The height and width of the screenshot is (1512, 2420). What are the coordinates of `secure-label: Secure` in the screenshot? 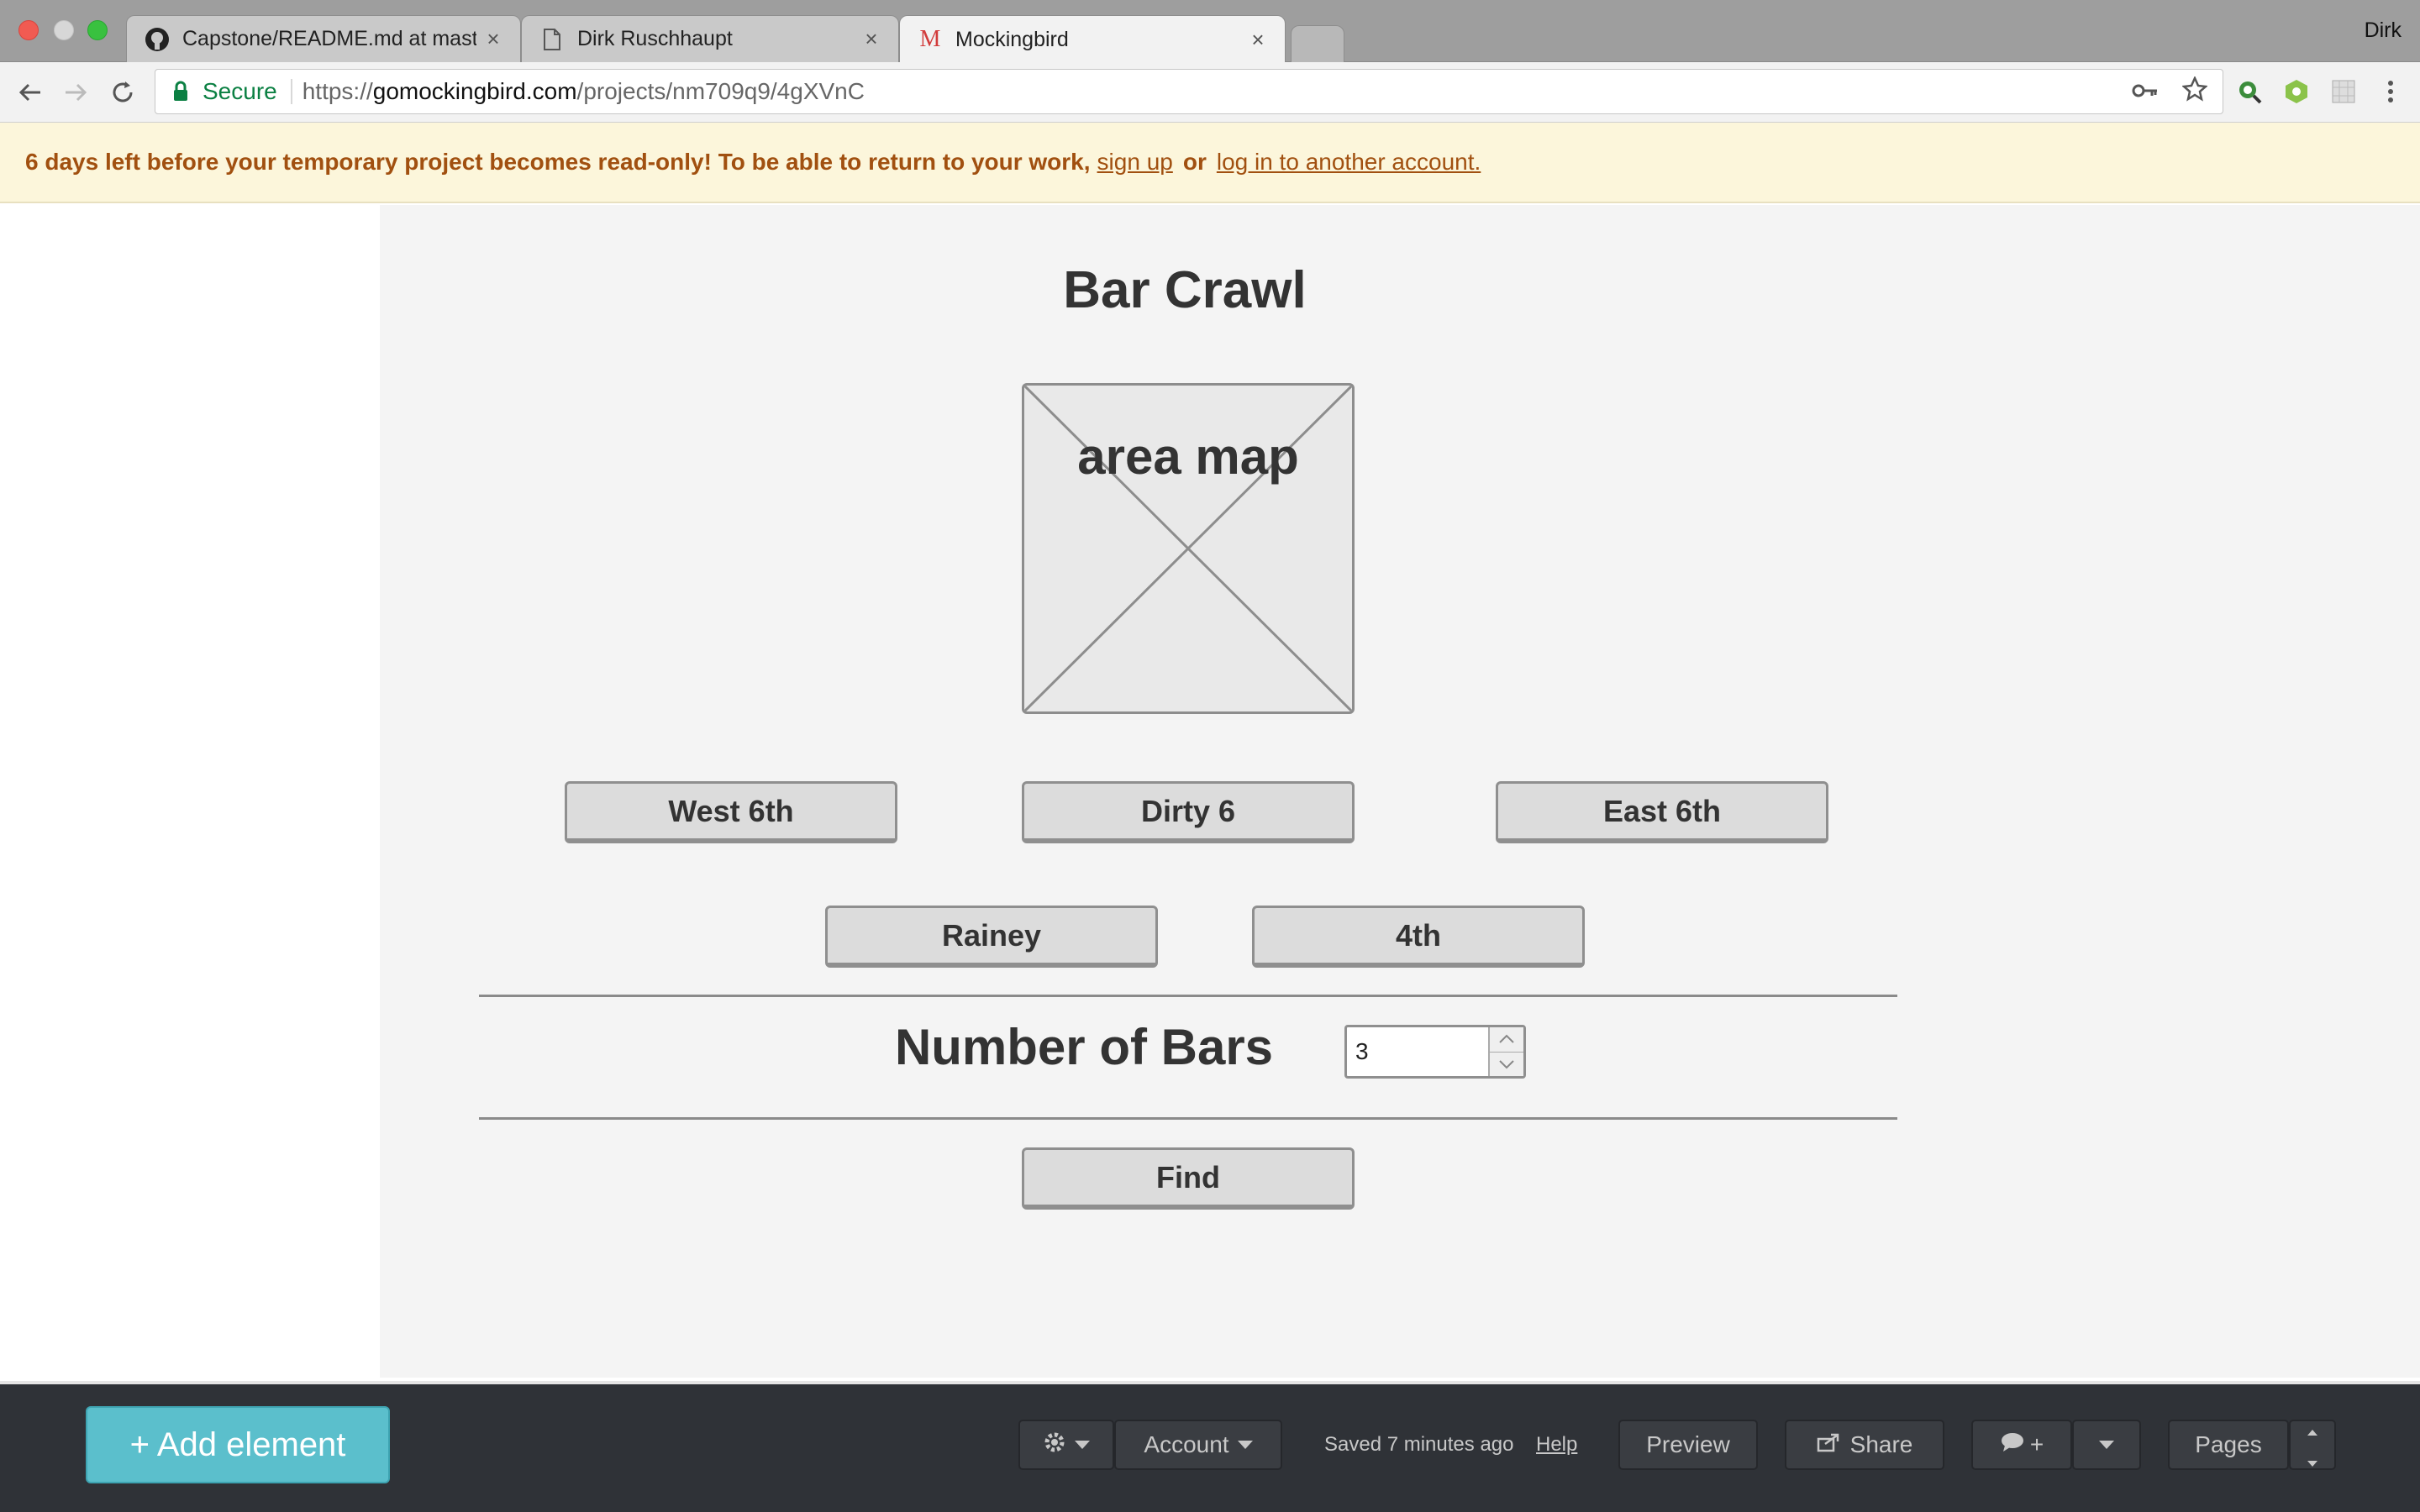 It's located at (240, 91).